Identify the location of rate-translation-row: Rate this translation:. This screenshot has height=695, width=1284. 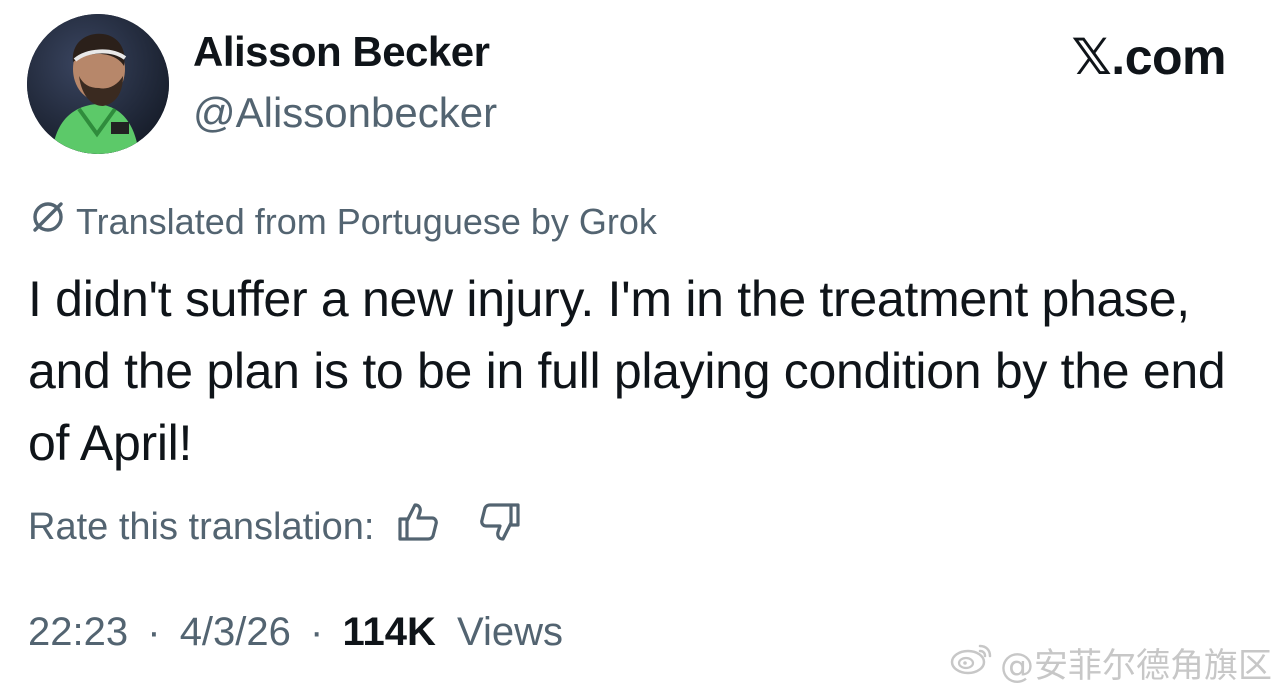
(275, 527).